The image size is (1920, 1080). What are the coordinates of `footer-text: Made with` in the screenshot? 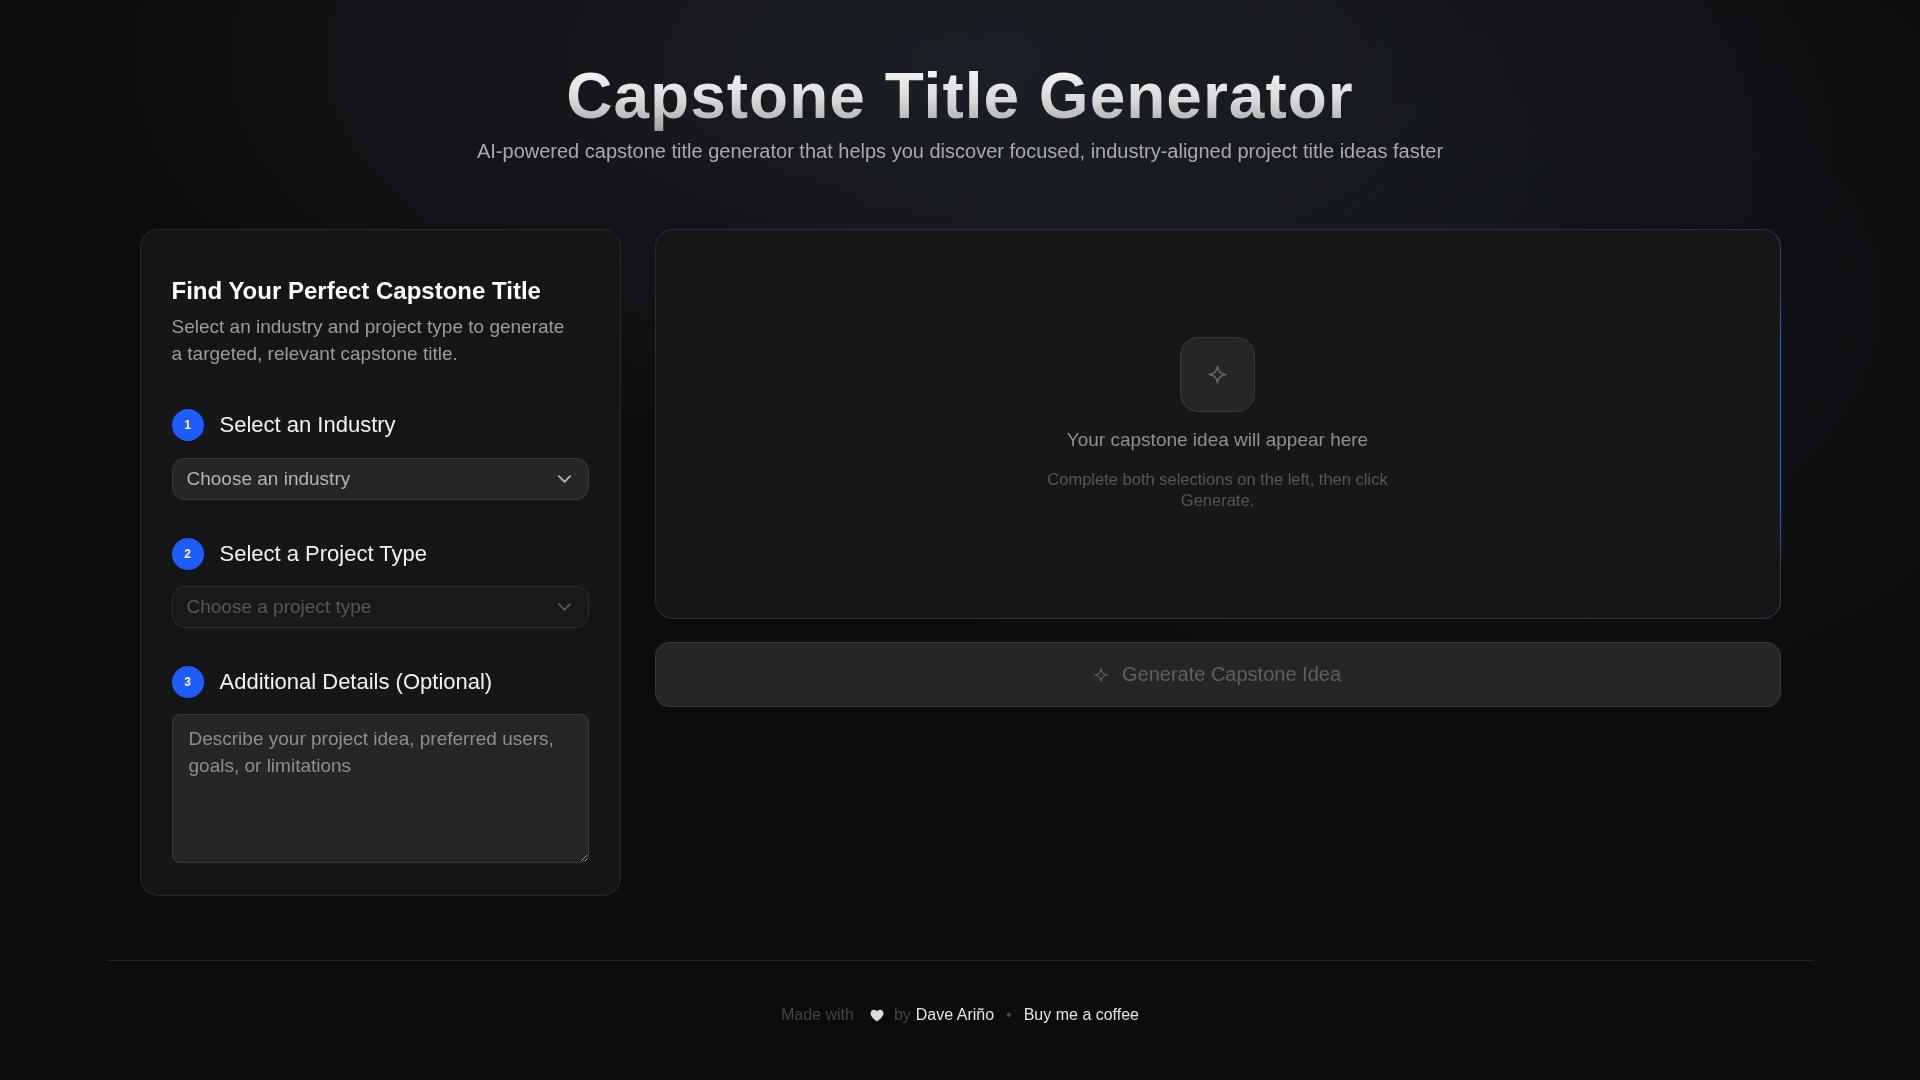 It's located at (817, 1015).